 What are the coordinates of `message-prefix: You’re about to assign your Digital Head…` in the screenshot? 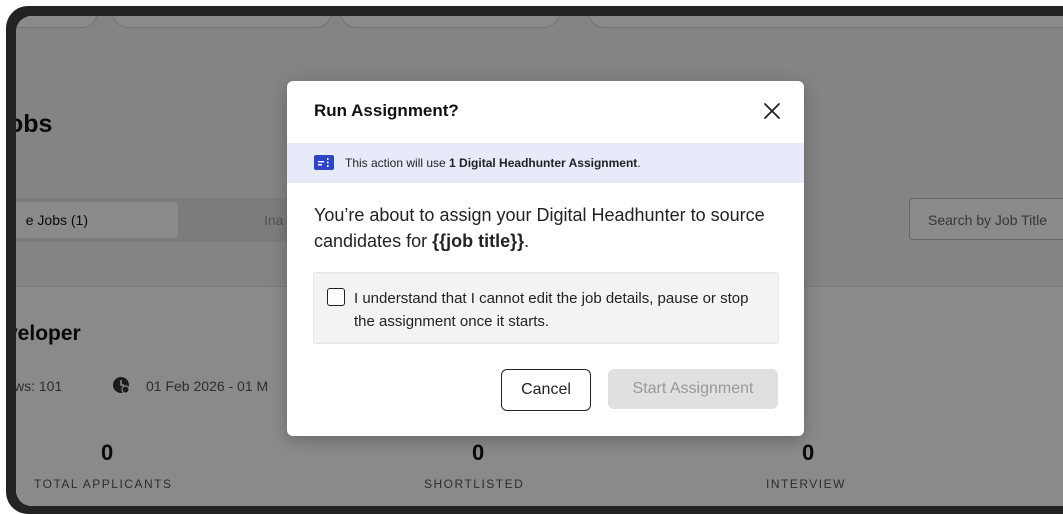 It's located at (539, 228).